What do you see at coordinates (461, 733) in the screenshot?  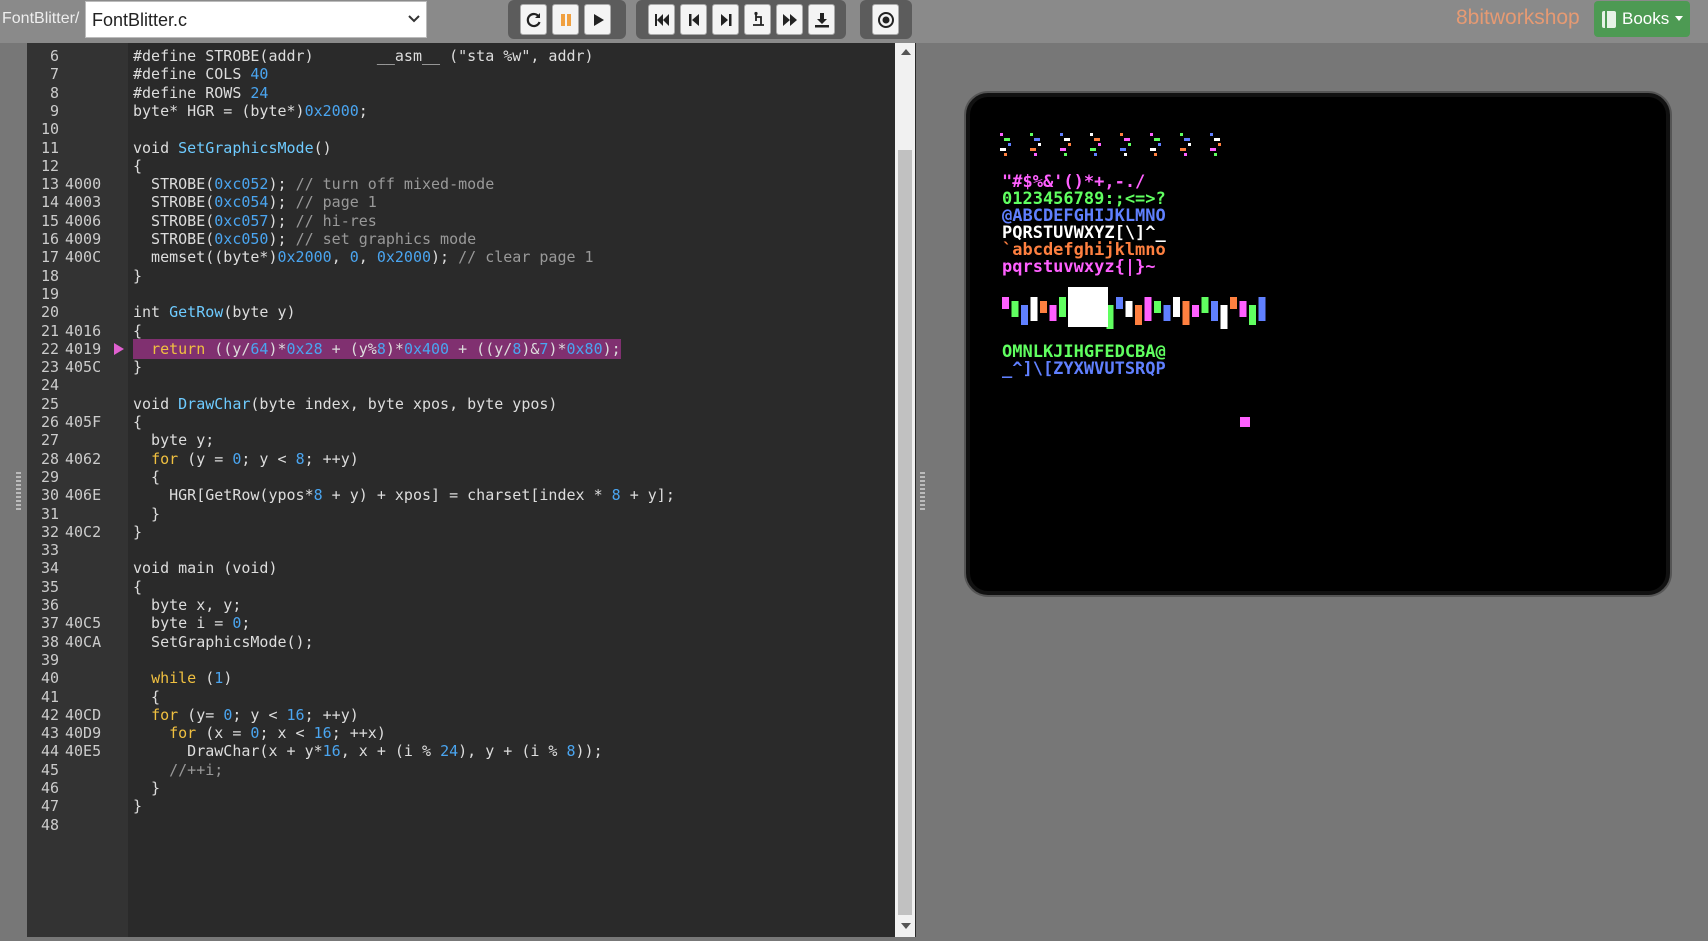 I see `code-line: 43 40D9 for (x = 0; x < 16; ++x)` at bounding box center [461, 733].